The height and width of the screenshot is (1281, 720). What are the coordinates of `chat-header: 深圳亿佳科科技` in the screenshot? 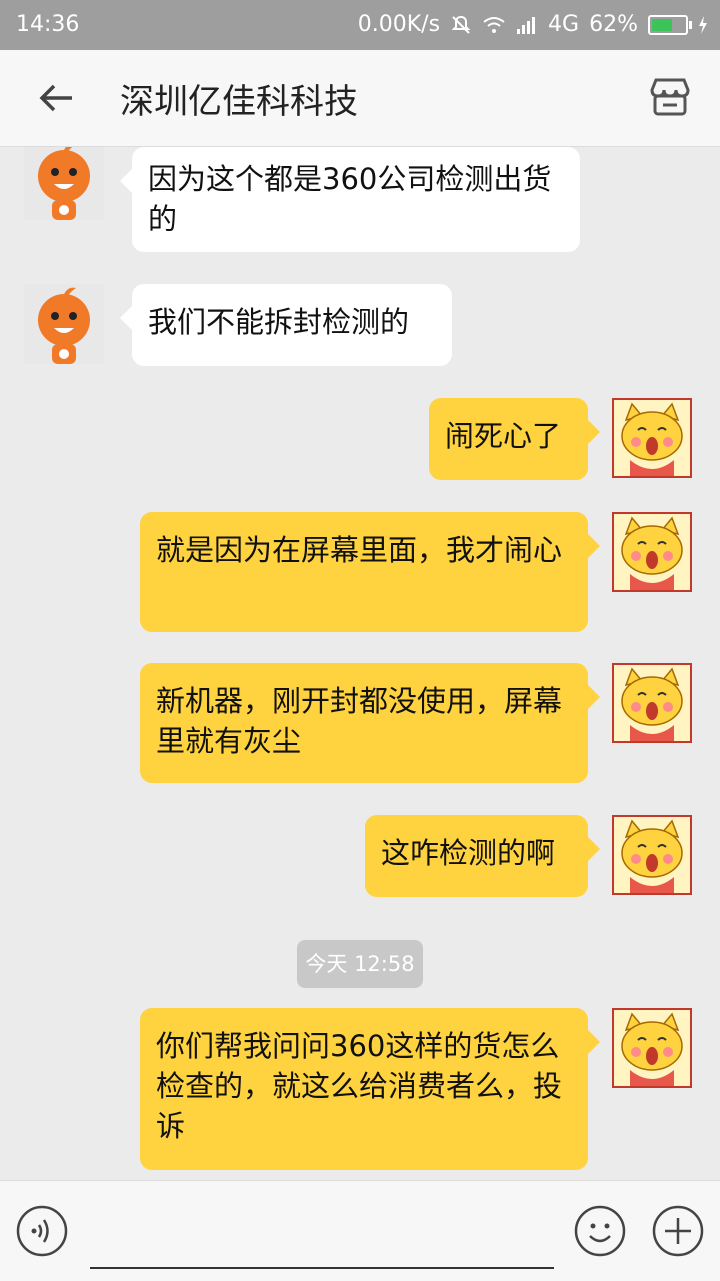 It's located at (360, 98).